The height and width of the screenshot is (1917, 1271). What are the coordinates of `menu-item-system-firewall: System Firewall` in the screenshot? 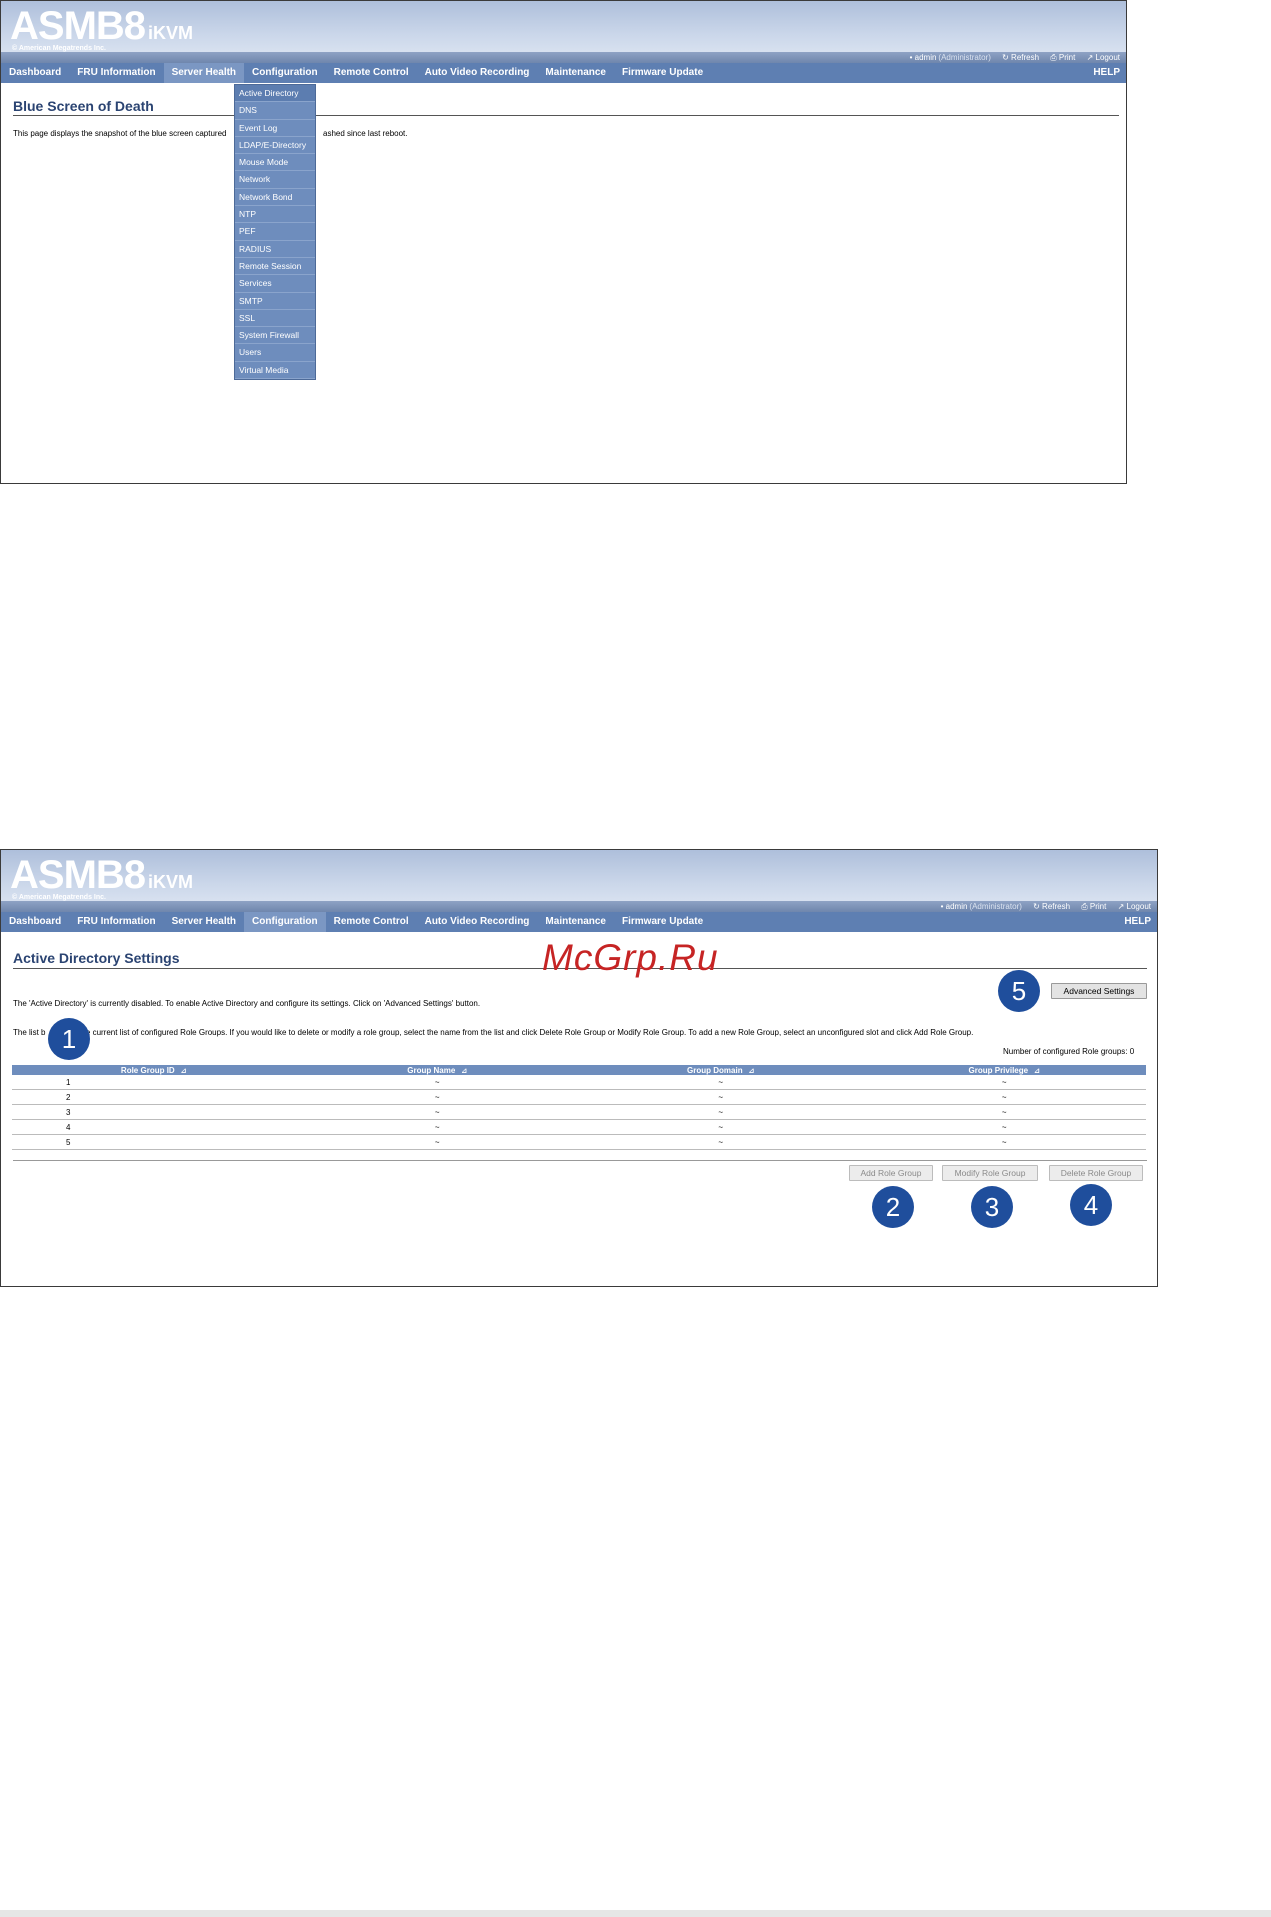 It's located at (275, 336).